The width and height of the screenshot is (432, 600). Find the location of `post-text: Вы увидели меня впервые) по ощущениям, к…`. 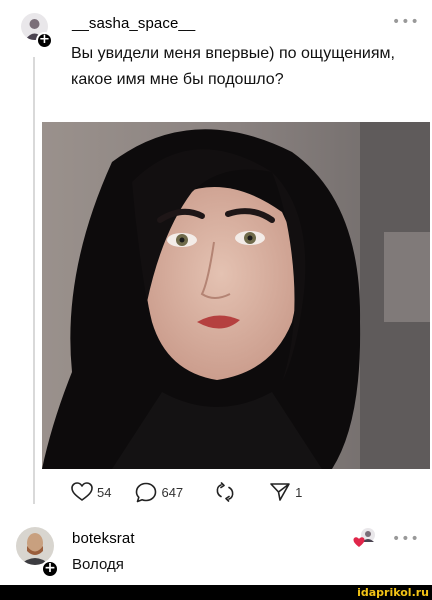

post-text: Вы увидели меня впервые) по ощущениям, к… is located at coordinates (233, 66).